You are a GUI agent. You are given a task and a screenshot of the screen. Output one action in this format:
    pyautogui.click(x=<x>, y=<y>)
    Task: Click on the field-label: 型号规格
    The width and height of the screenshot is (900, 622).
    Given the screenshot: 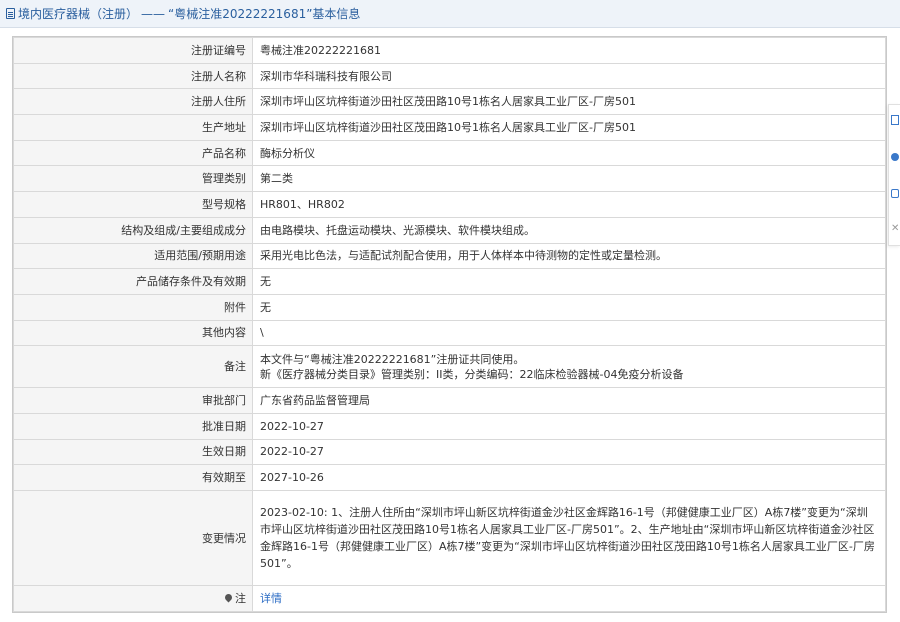 What is the action you would take?
    pyautogui.click(x=133, y=204)
    